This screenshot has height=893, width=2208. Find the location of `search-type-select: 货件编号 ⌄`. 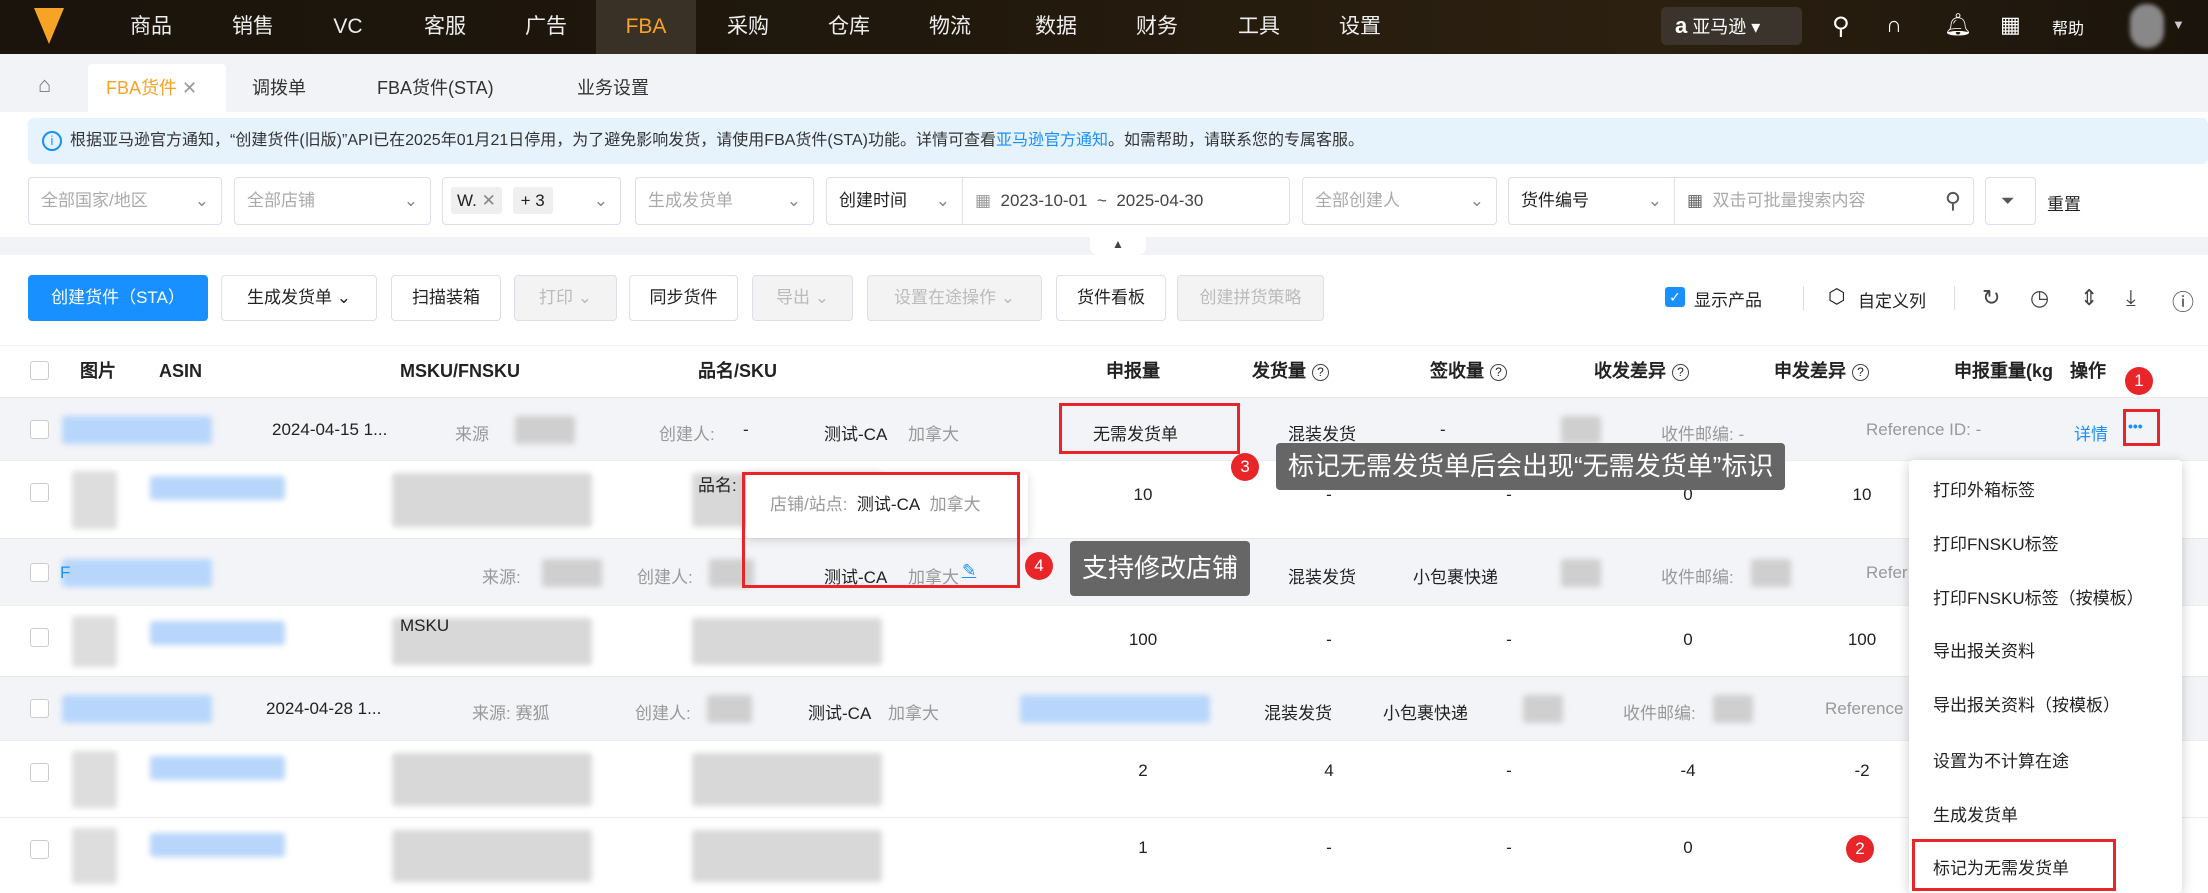

search-type-select: 货件编号 ⌄ is located at coordinates (1591, 201).